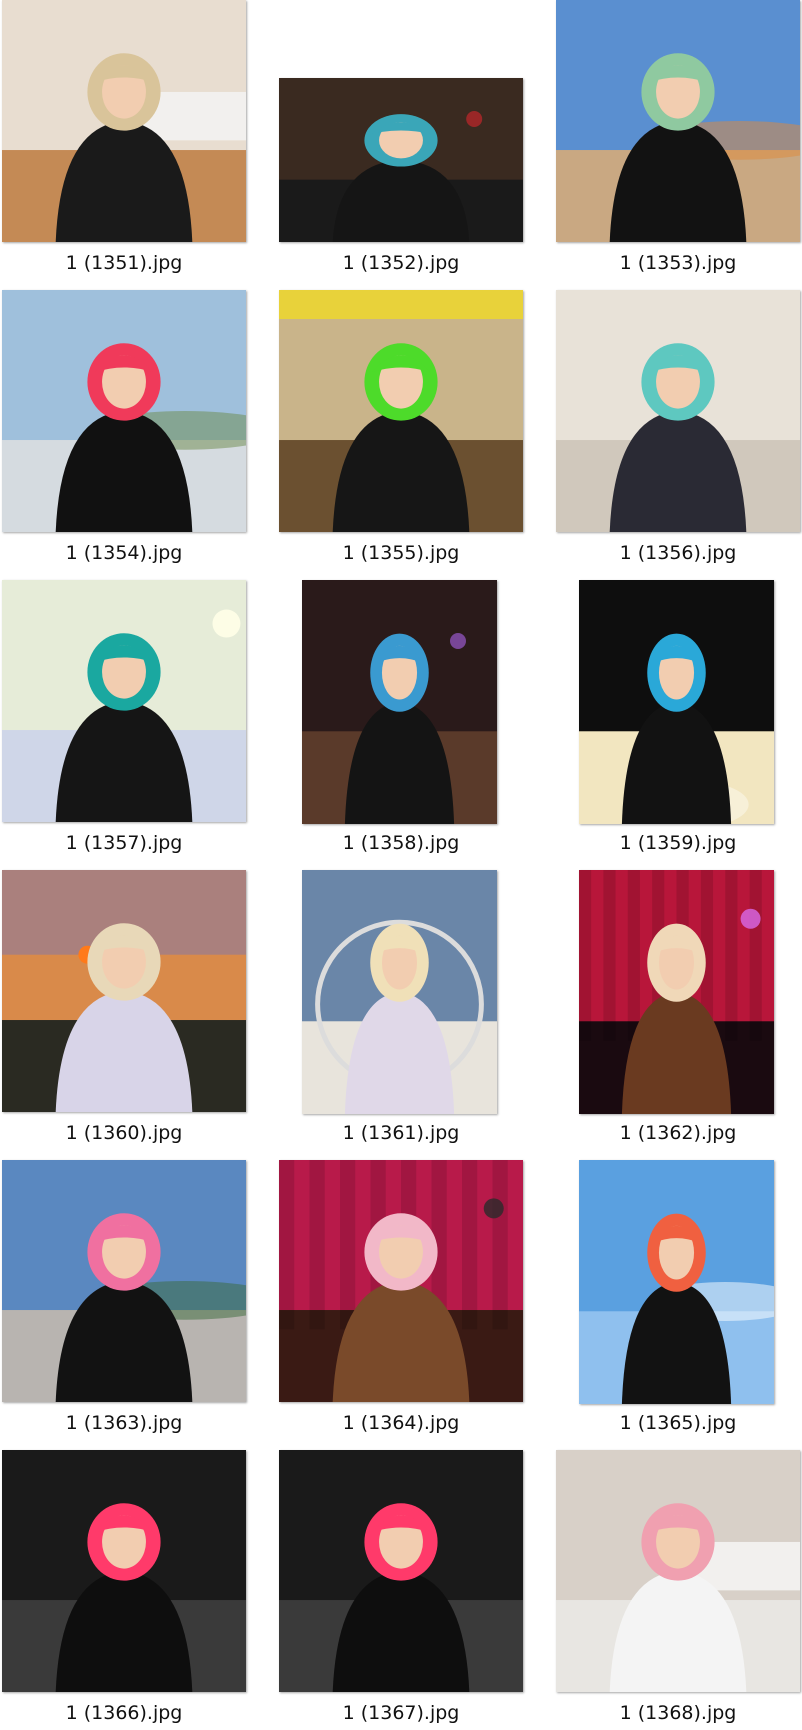 The height and width of the screenshot is (1730, 802). I want to click on file-name-label: 1 (1358).jpg, so click(401, 843).